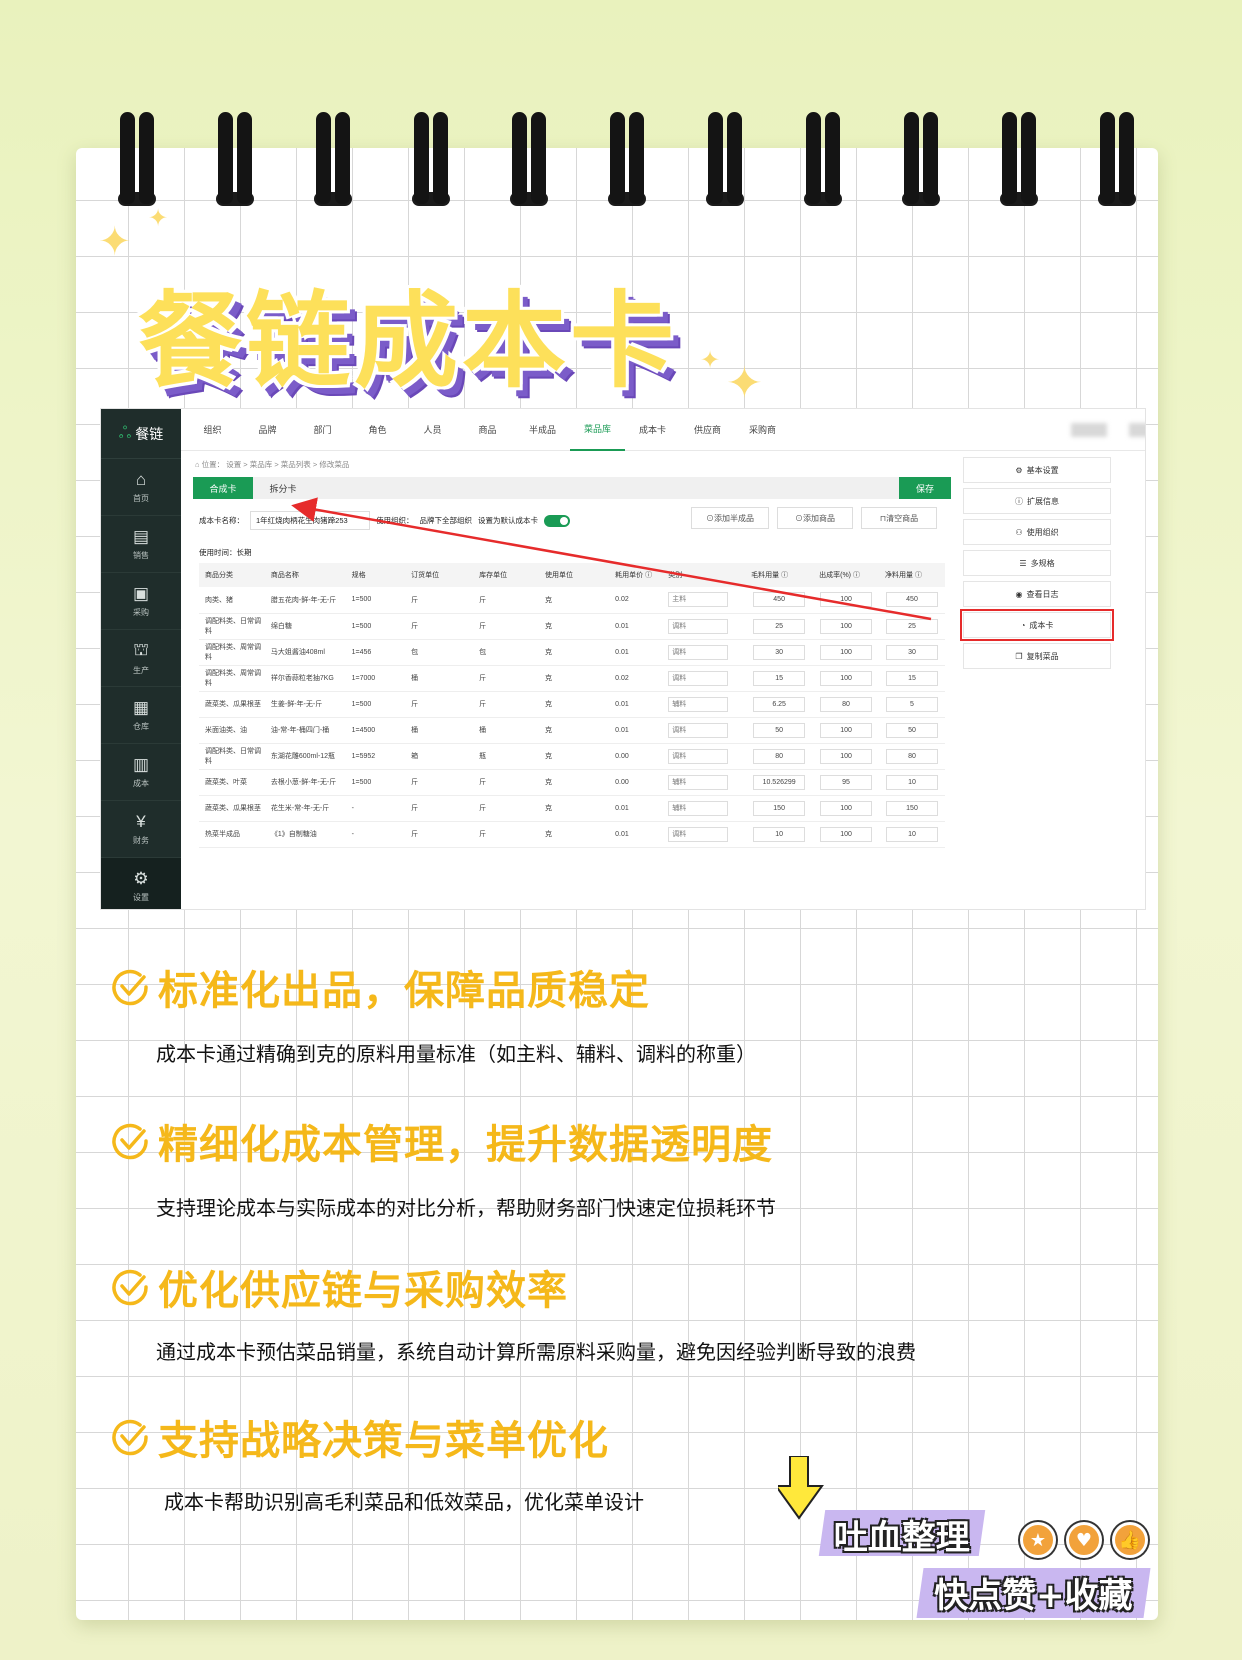 The width and height of the screenshot is (1242, 1660). I want to click on feature-heading-row: 支持战略决策与菜单优化, so click(359, 1437).